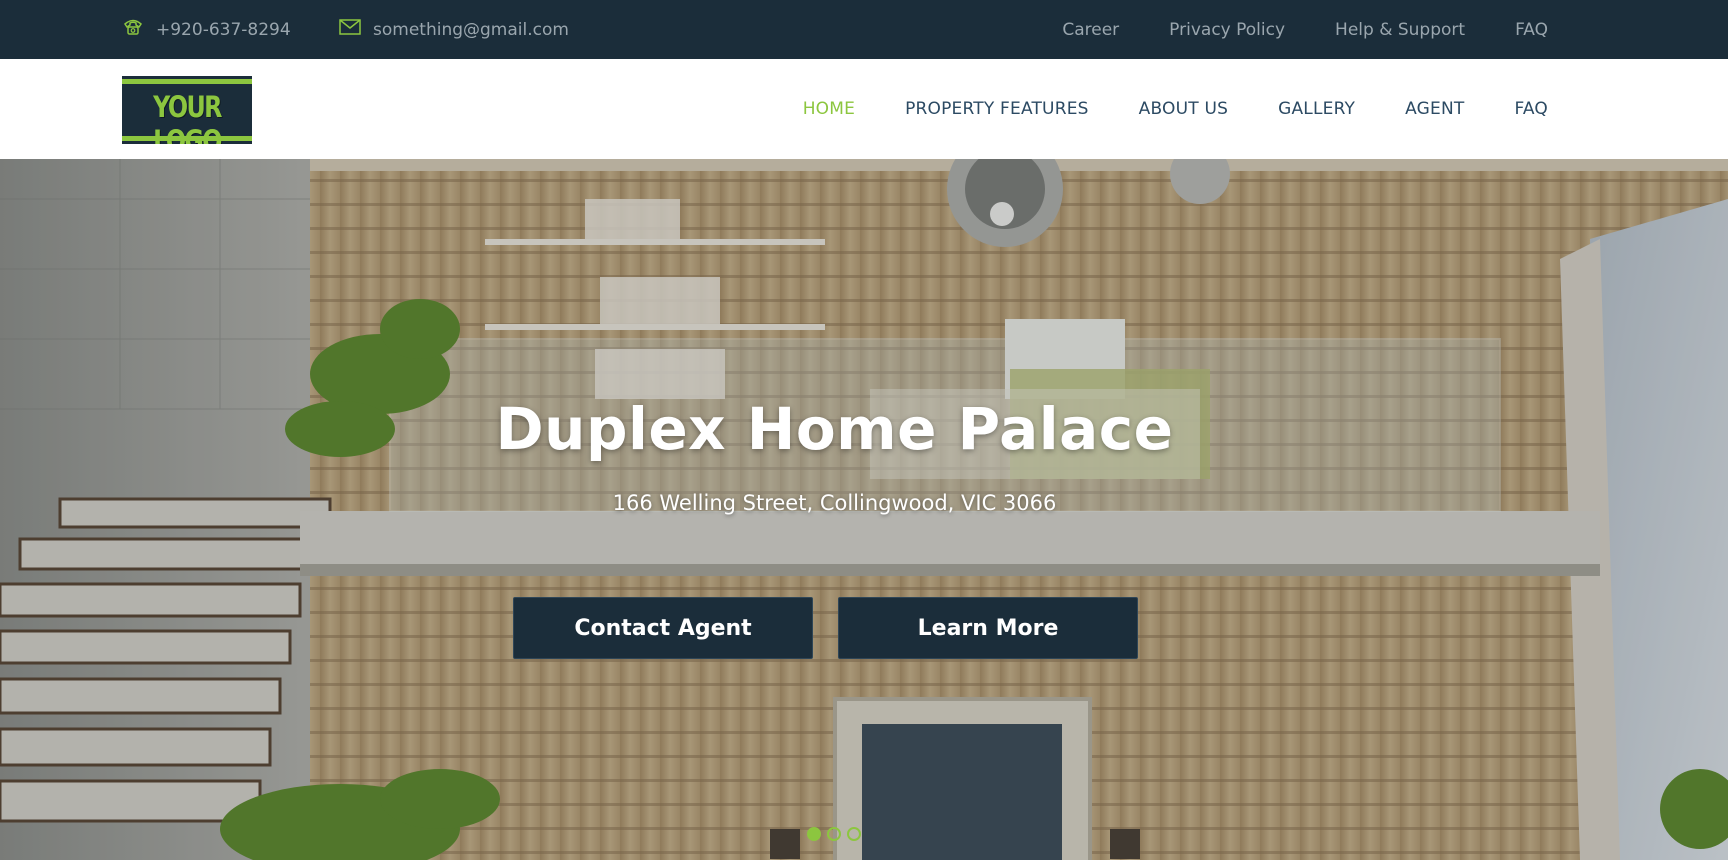 The height and width of the screenshot is (860, 1728). Describe the element at coordinates (471, 29) in the screenshot. I see `email-address: something@gmail.com` at that location.